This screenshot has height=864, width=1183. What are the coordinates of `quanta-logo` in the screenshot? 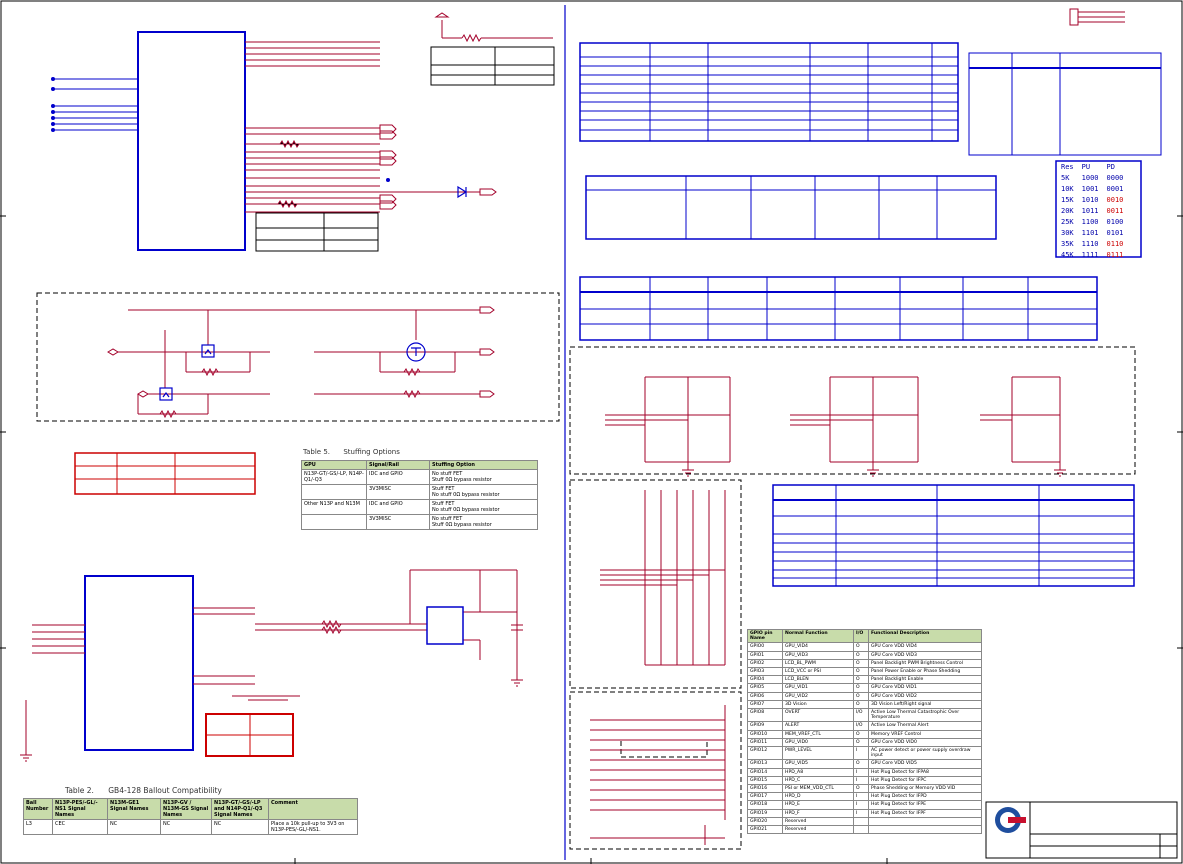 It's located at (1010, 820).